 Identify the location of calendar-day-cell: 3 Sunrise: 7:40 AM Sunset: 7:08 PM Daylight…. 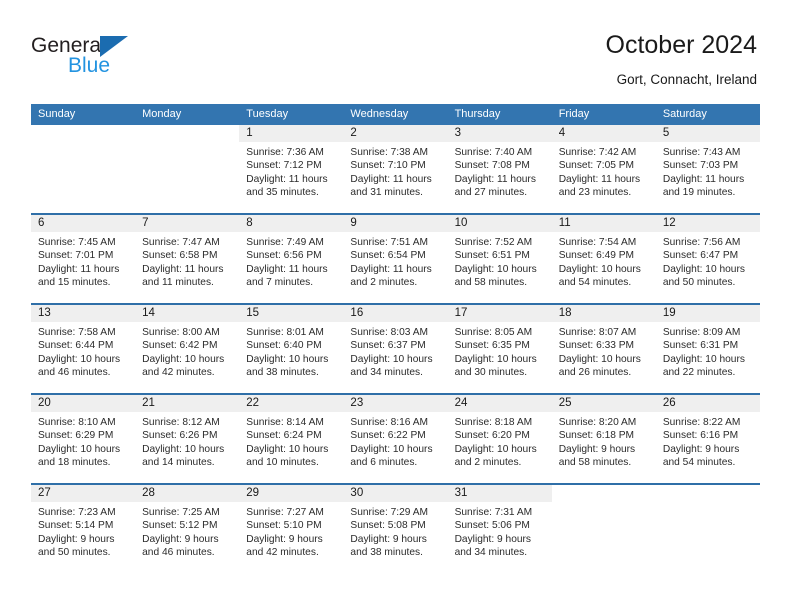
(499, 169).